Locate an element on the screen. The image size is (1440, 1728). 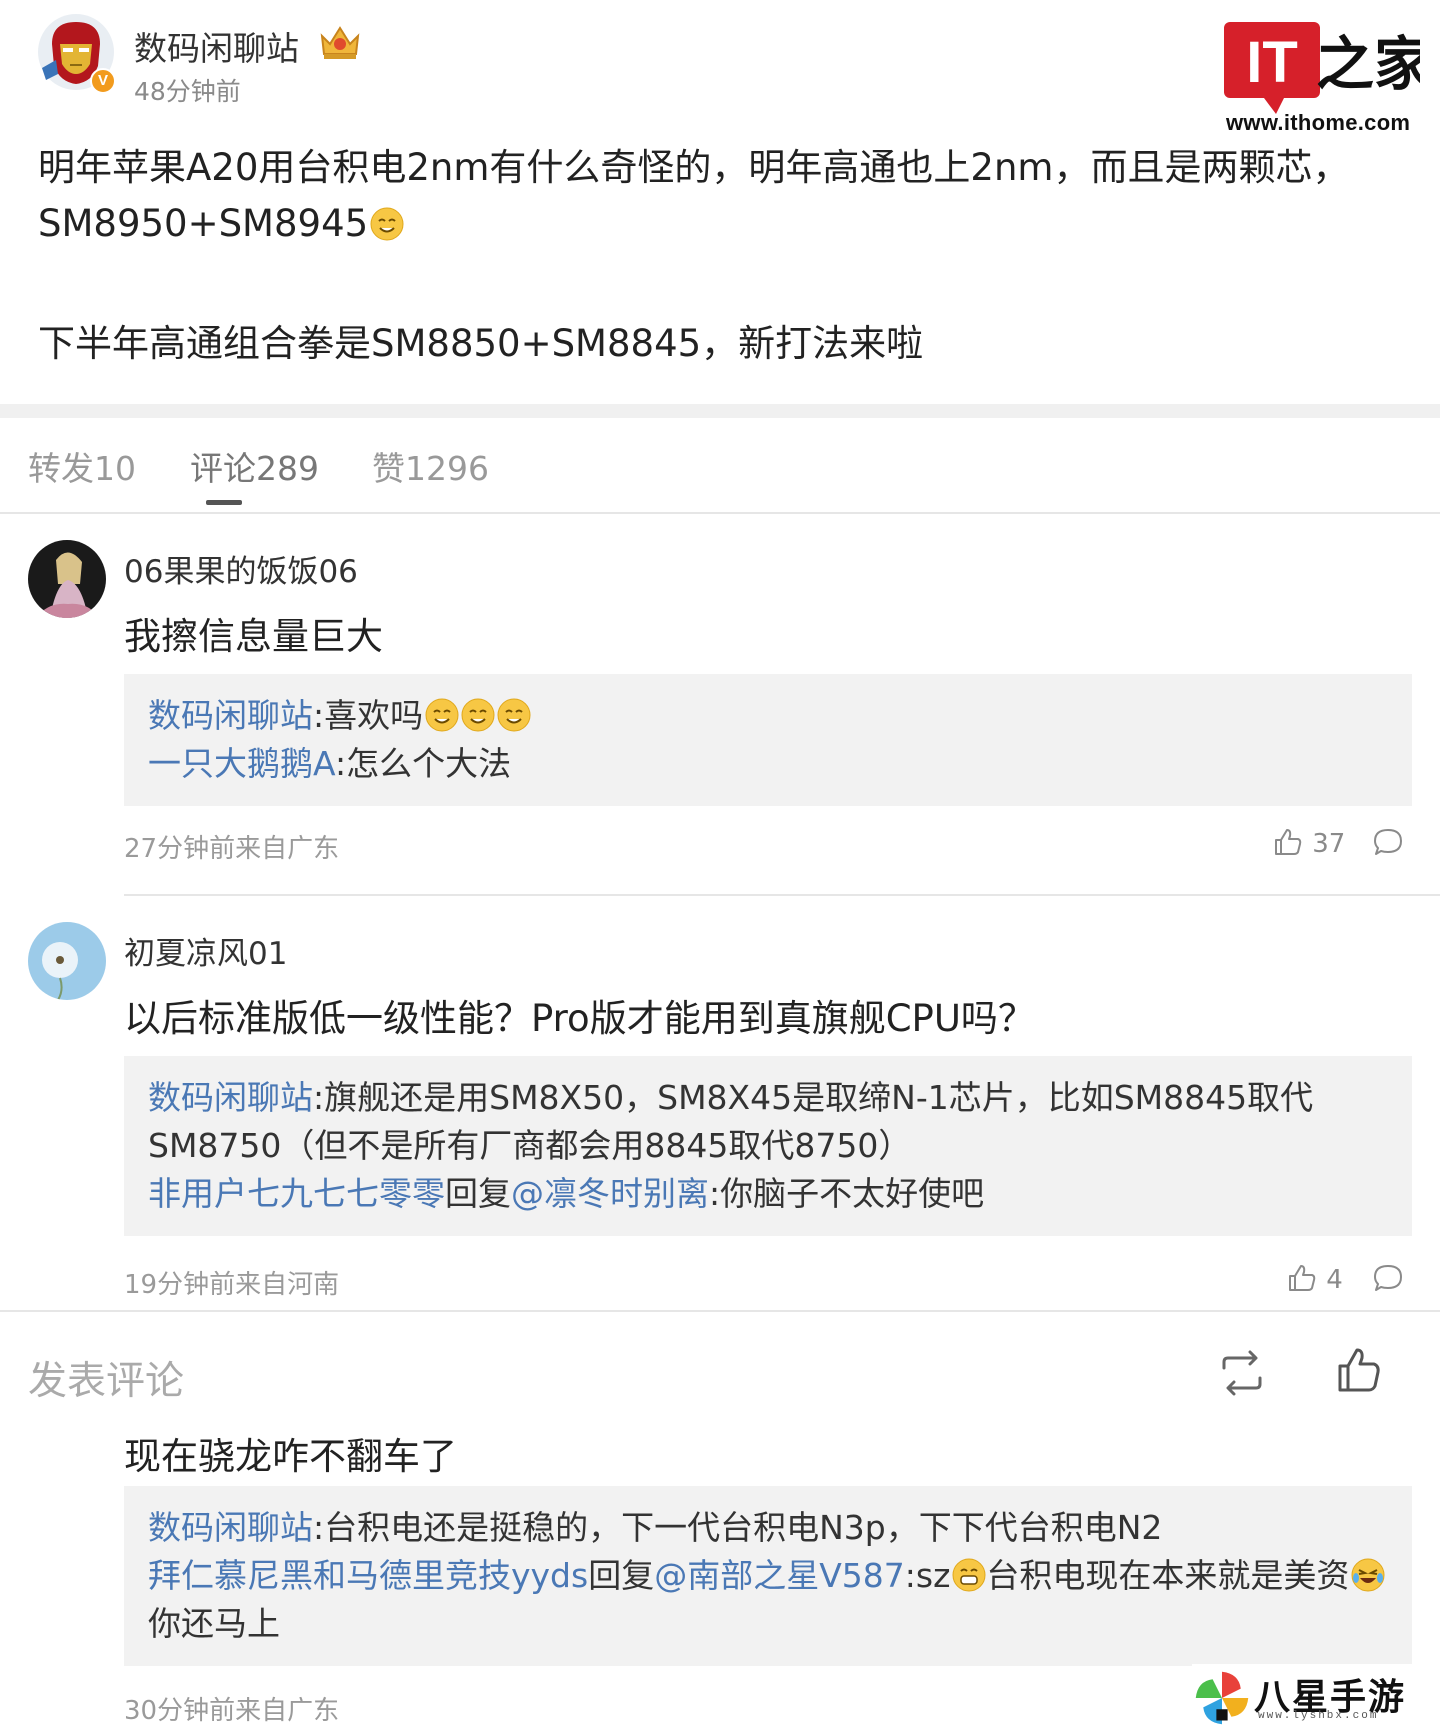
post-line-2-wrap: SM8950+SM8945 is located at coordinates (728, 224).